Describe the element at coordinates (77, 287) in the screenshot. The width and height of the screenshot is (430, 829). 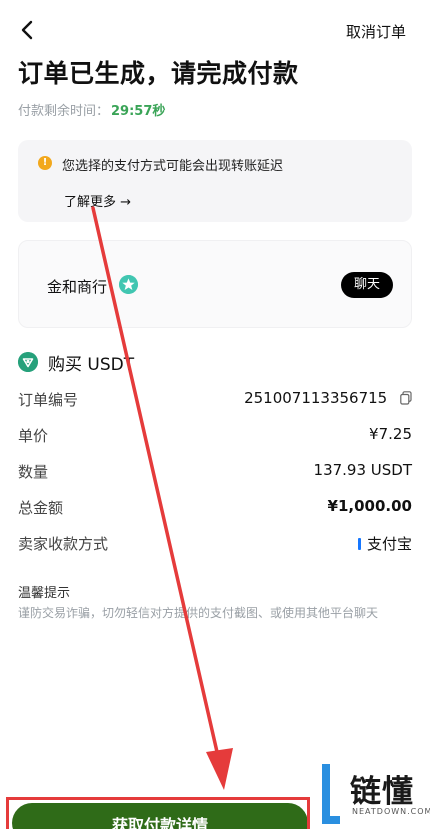
I see `merchant-name: 金和商行` at that location.